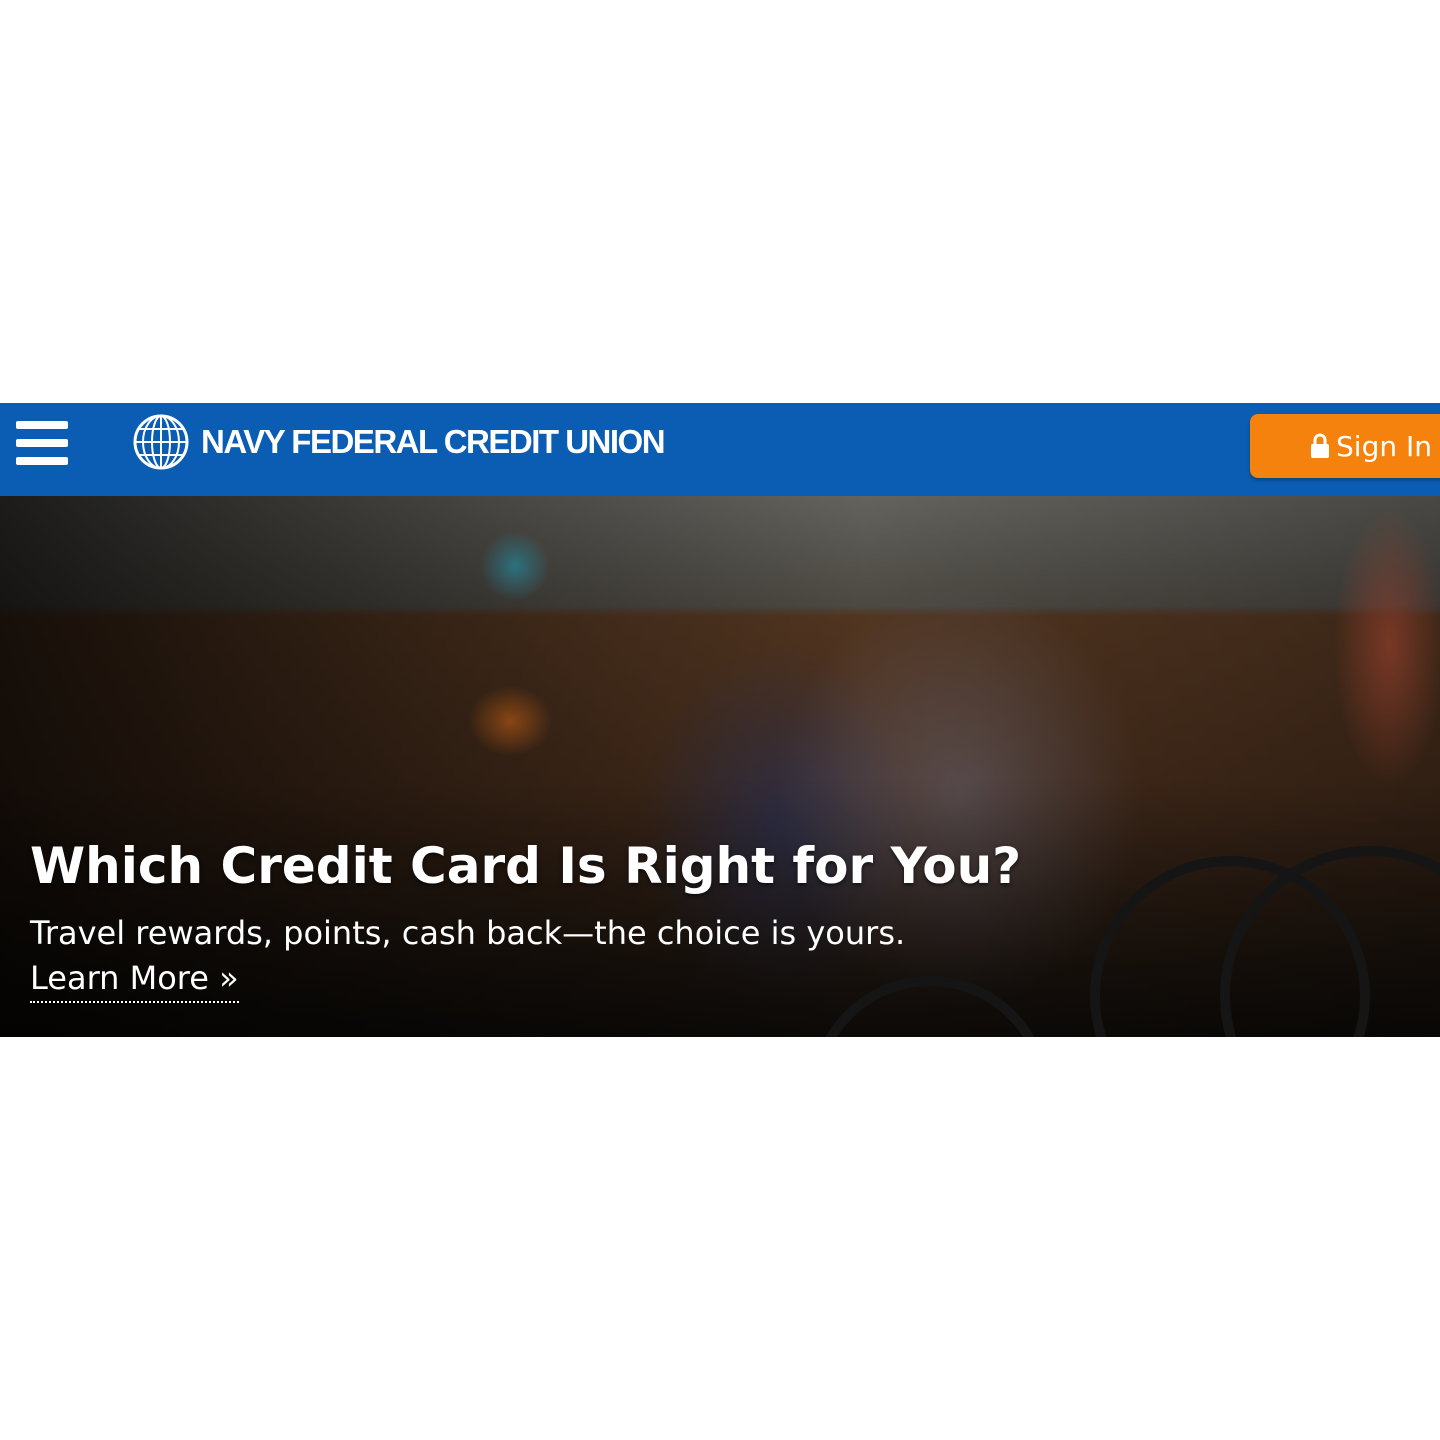 This screenshot has width=1440, height=1440. I want to click on sign-in-button: Sign In, so click(1345, 446).